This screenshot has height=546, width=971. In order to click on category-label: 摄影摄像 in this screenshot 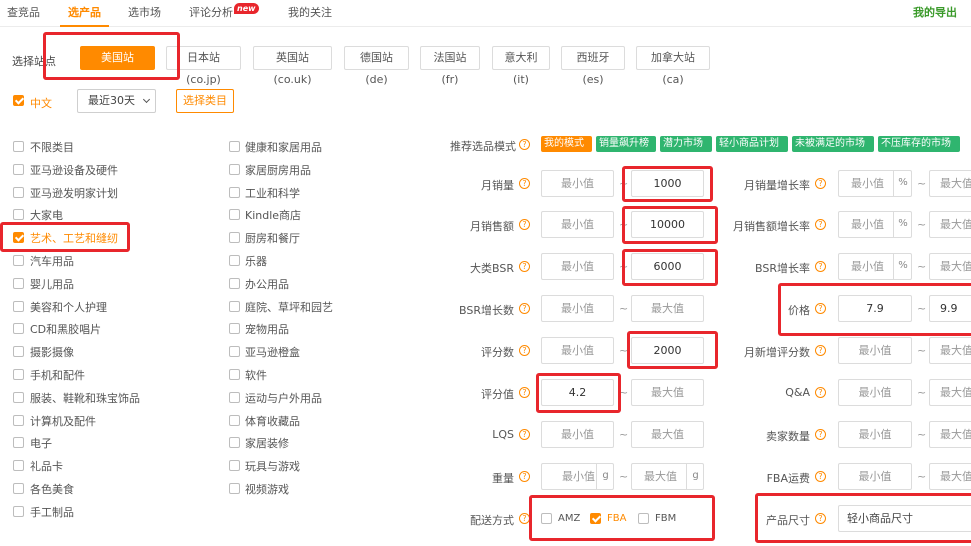, I will do `click(52, 352)`.